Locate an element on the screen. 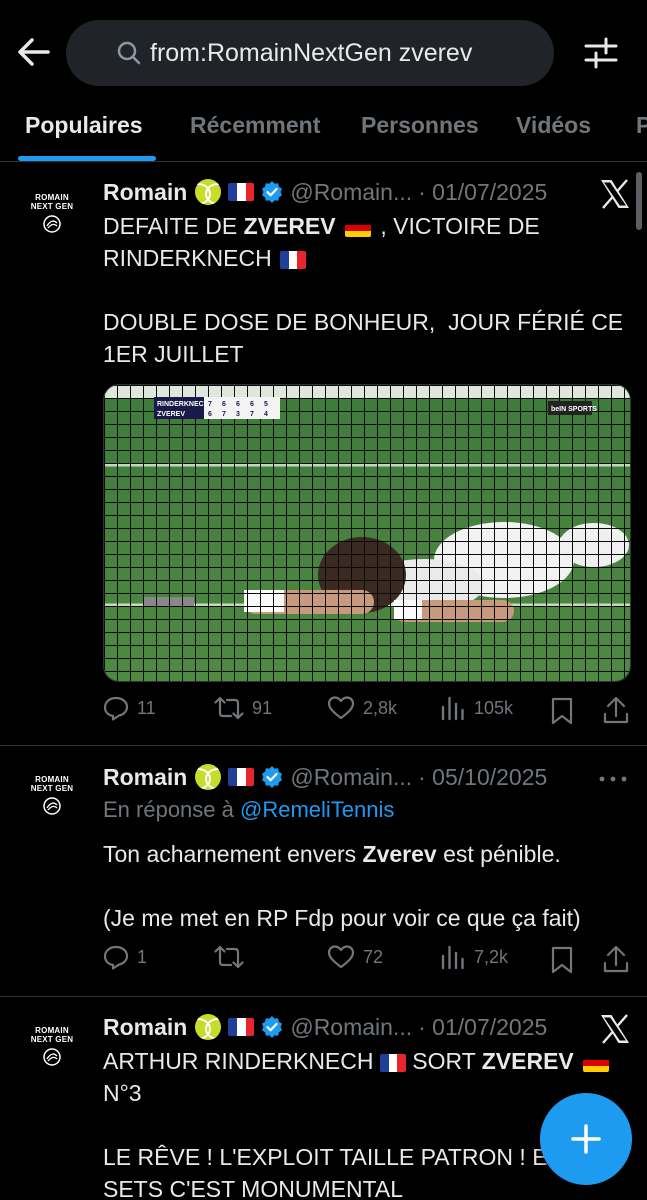  text-segment: SORT is located at coordinates (443, 1061).